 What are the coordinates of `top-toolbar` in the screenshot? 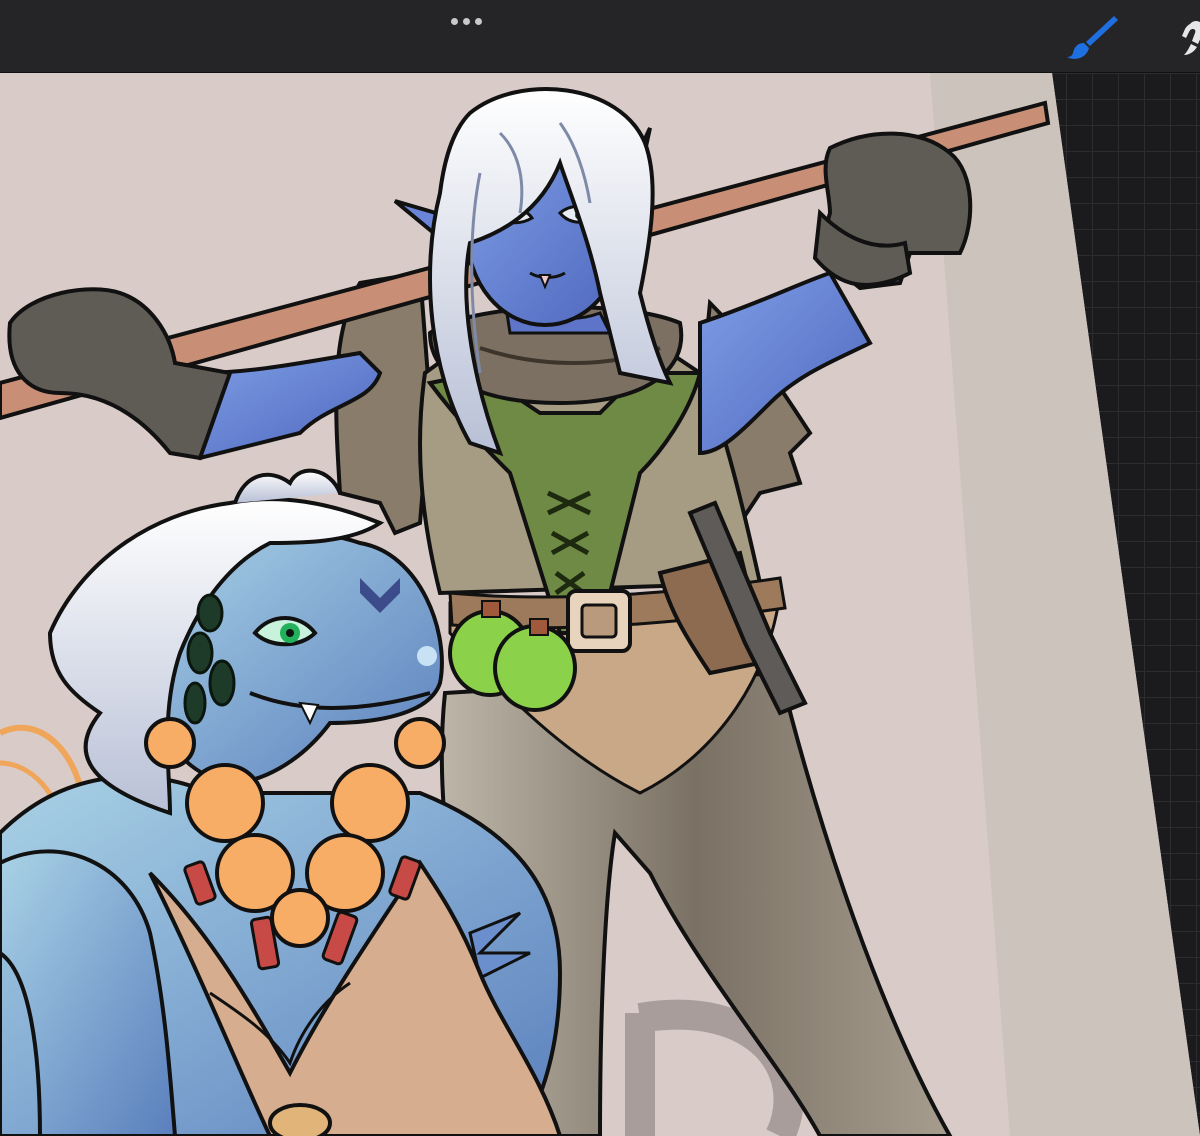 It's located at (600, 36).